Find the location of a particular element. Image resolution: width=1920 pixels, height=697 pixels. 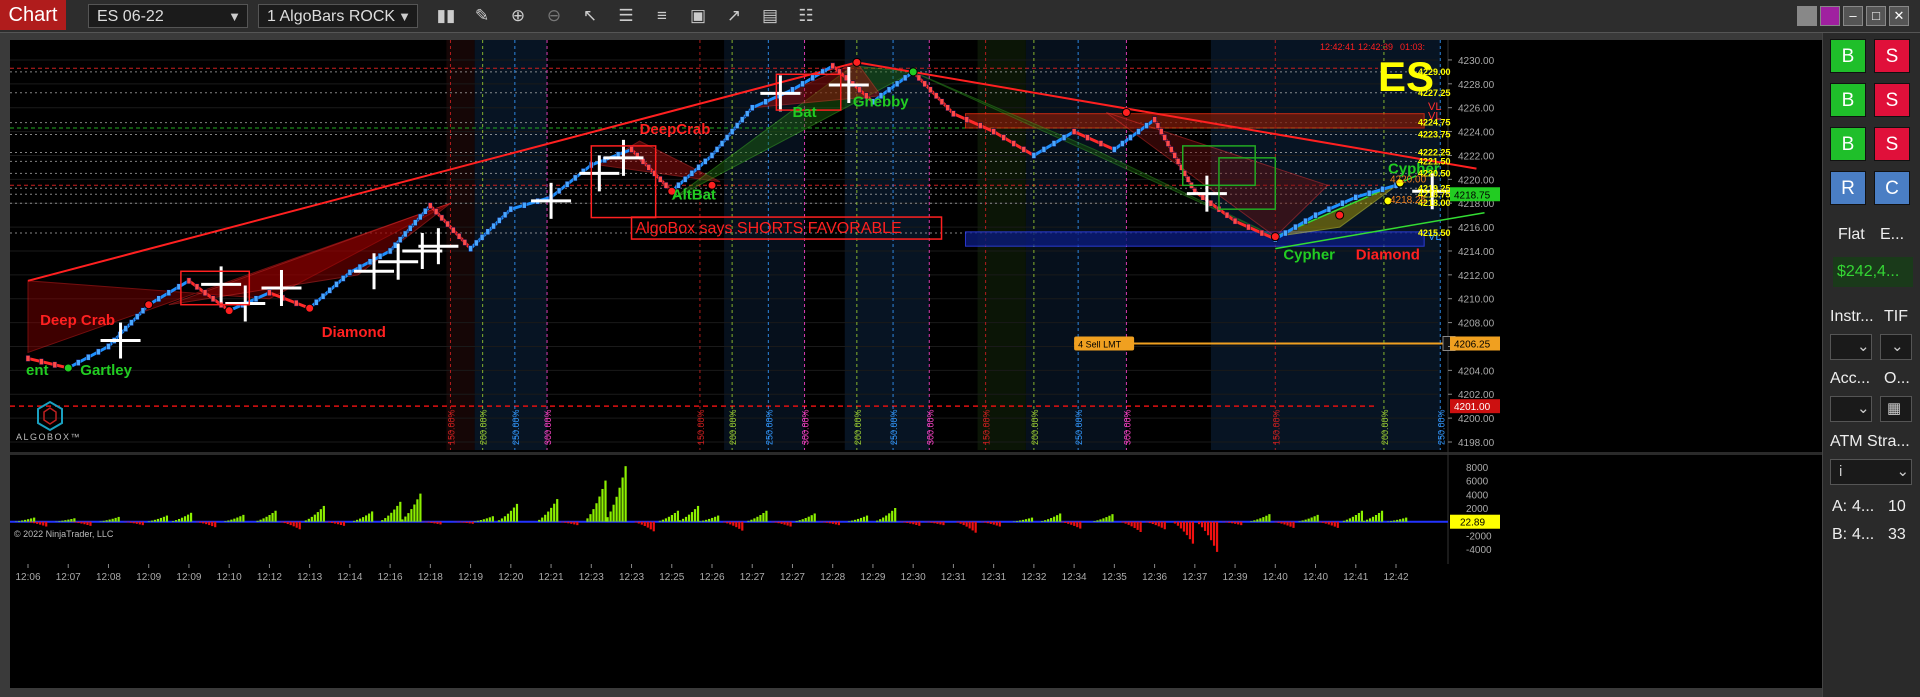

price-axis-label: 4222.00 is located at coordinates (1476, 156).